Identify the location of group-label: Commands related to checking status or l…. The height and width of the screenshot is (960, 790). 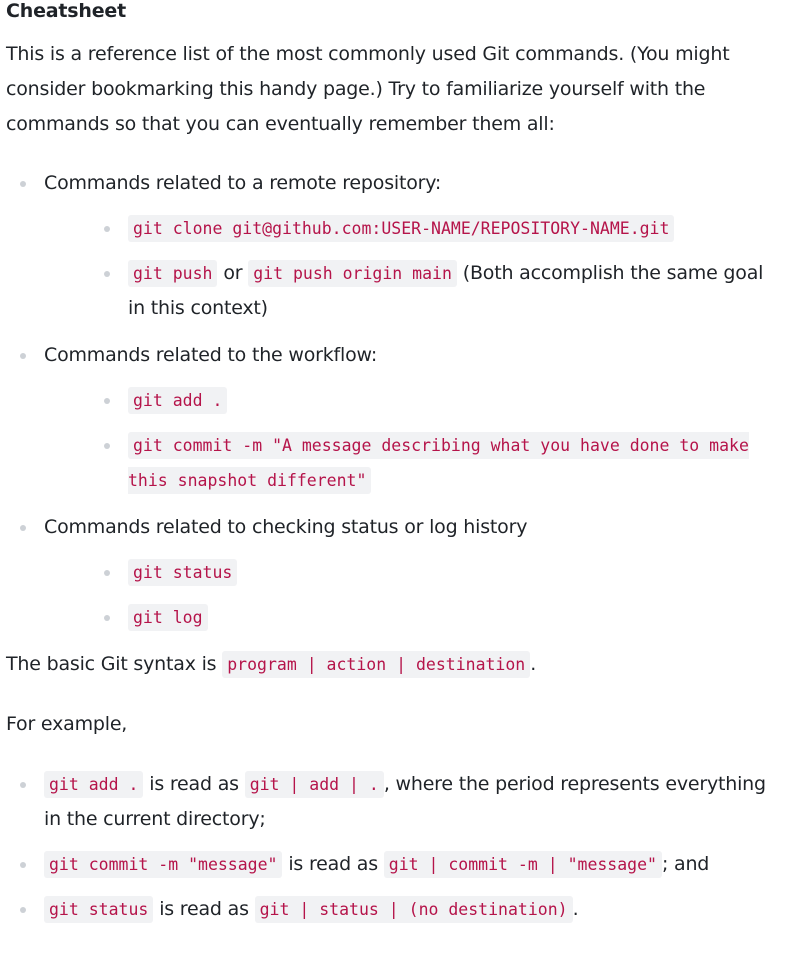
(286, 527).